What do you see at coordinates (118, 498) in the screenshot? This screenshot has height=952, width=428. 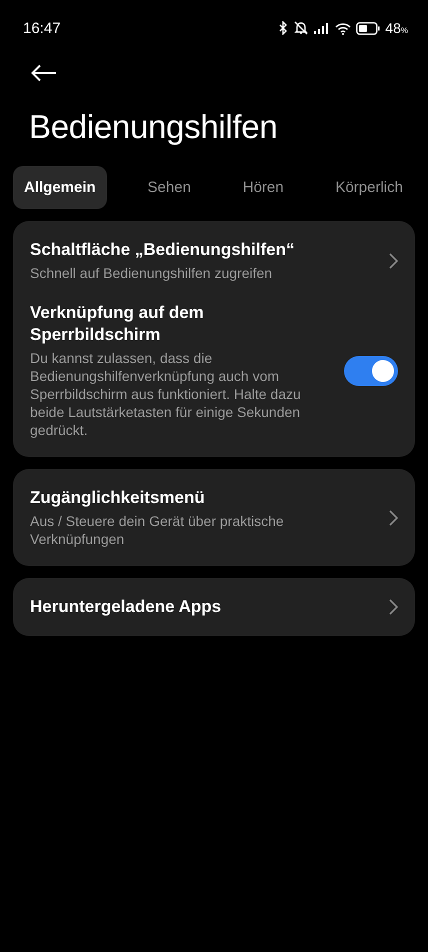 I see `row-title: Zugänglichkeitsmenü` at bounding box center [118, 498].